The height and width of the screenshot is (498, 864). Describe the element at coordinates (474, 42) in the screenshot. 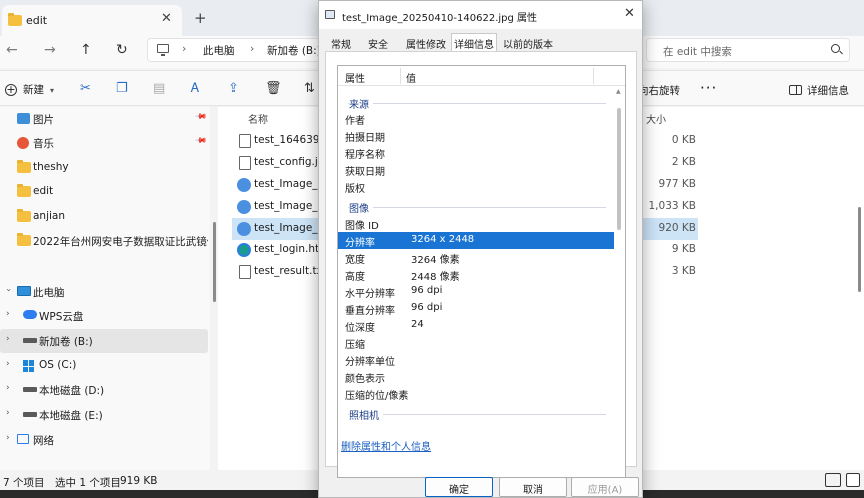

I see `tab-details: 详细信息` at that location.